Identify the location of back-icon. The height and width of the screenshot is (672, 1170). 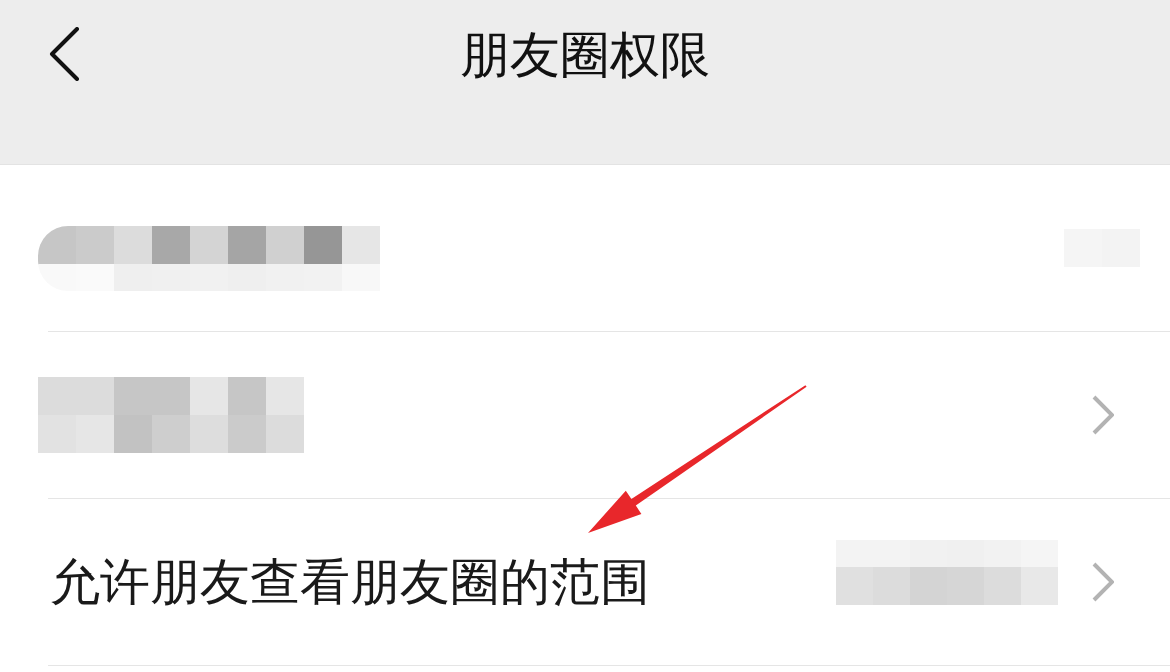
(64, 54).